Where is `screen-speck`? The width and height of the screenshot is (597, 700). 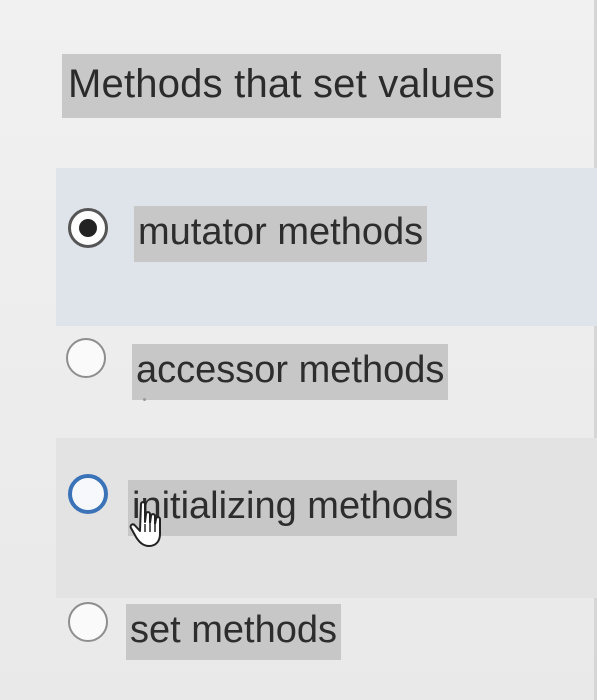 screen-speck is located at coordinates (144, 399).